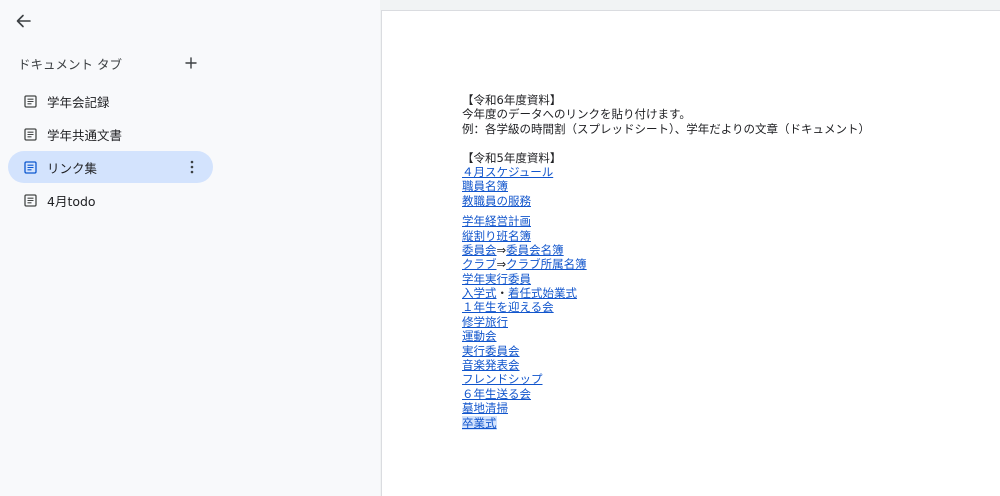 This screenshot has height=496, width=1000. Describe the element at coordinates (85, 135) in the screenshot. I see `tab-label: 学年共通文書` at that location.